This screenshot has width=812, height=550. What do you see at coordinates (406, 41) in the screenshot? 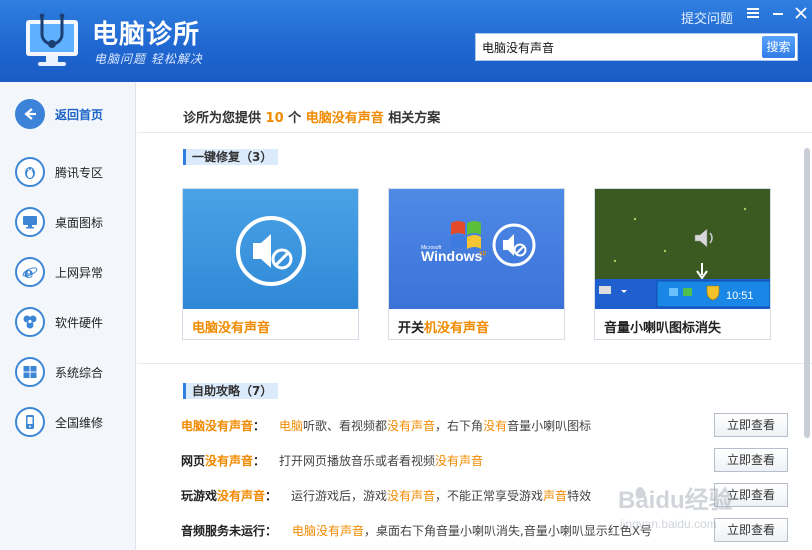
I see `app-header: 电脑诊所 电脑问题 轻松解决 提交问题 搜索` at bounding box center [406, 41].